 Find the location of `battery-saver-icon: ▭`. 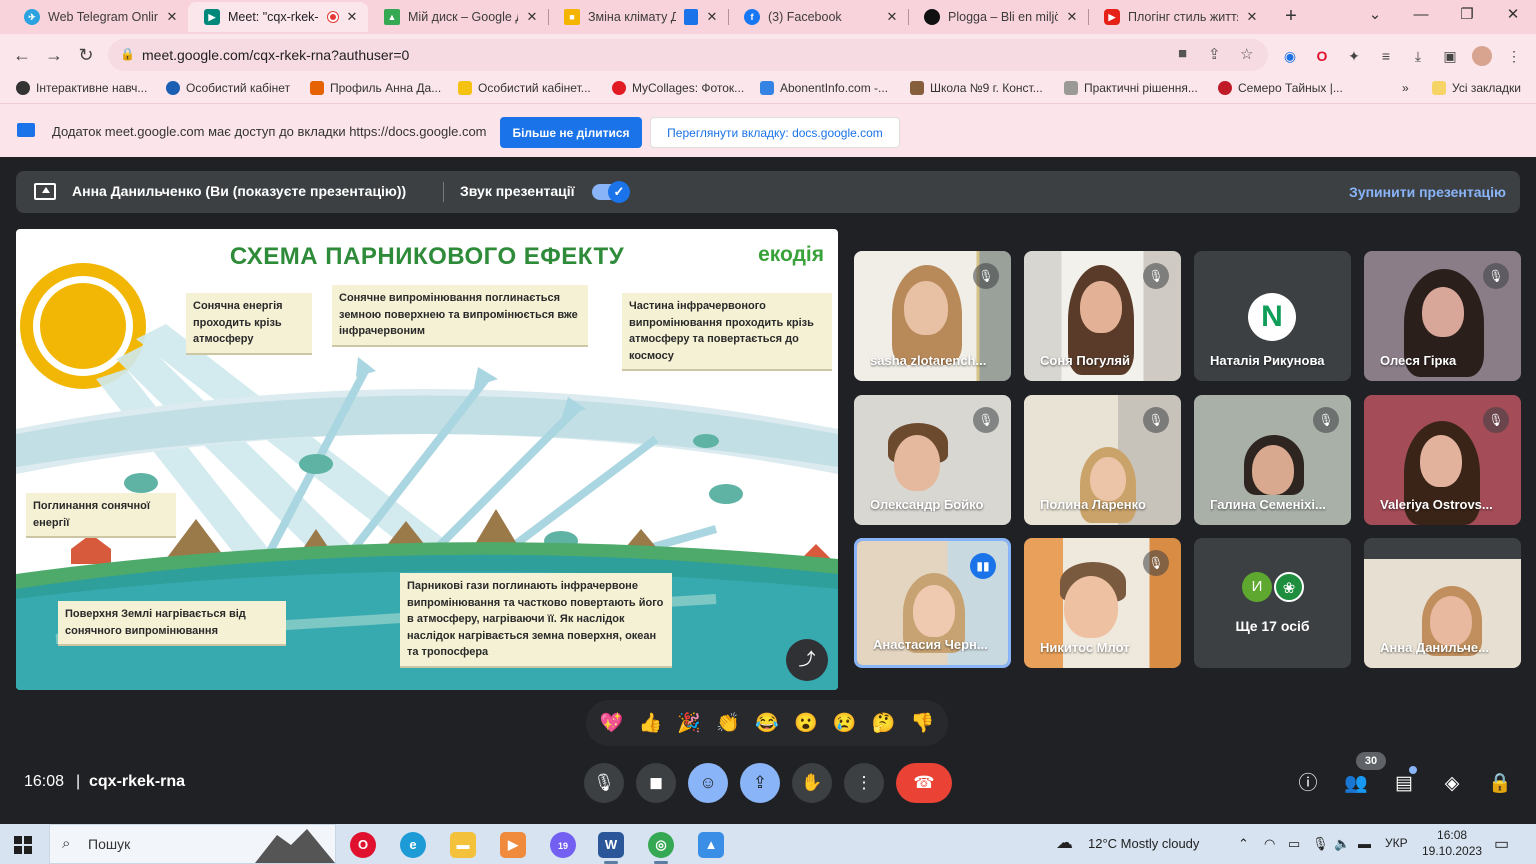

battery-saver-icon: ▭ is located at coordinates (1294, 844).